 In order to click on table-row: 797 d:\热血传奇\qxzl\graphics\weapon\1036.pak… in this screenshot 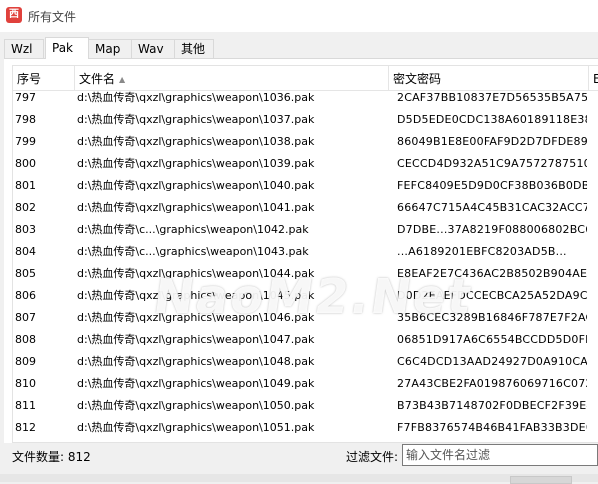, I will do `click(305, 98)`.